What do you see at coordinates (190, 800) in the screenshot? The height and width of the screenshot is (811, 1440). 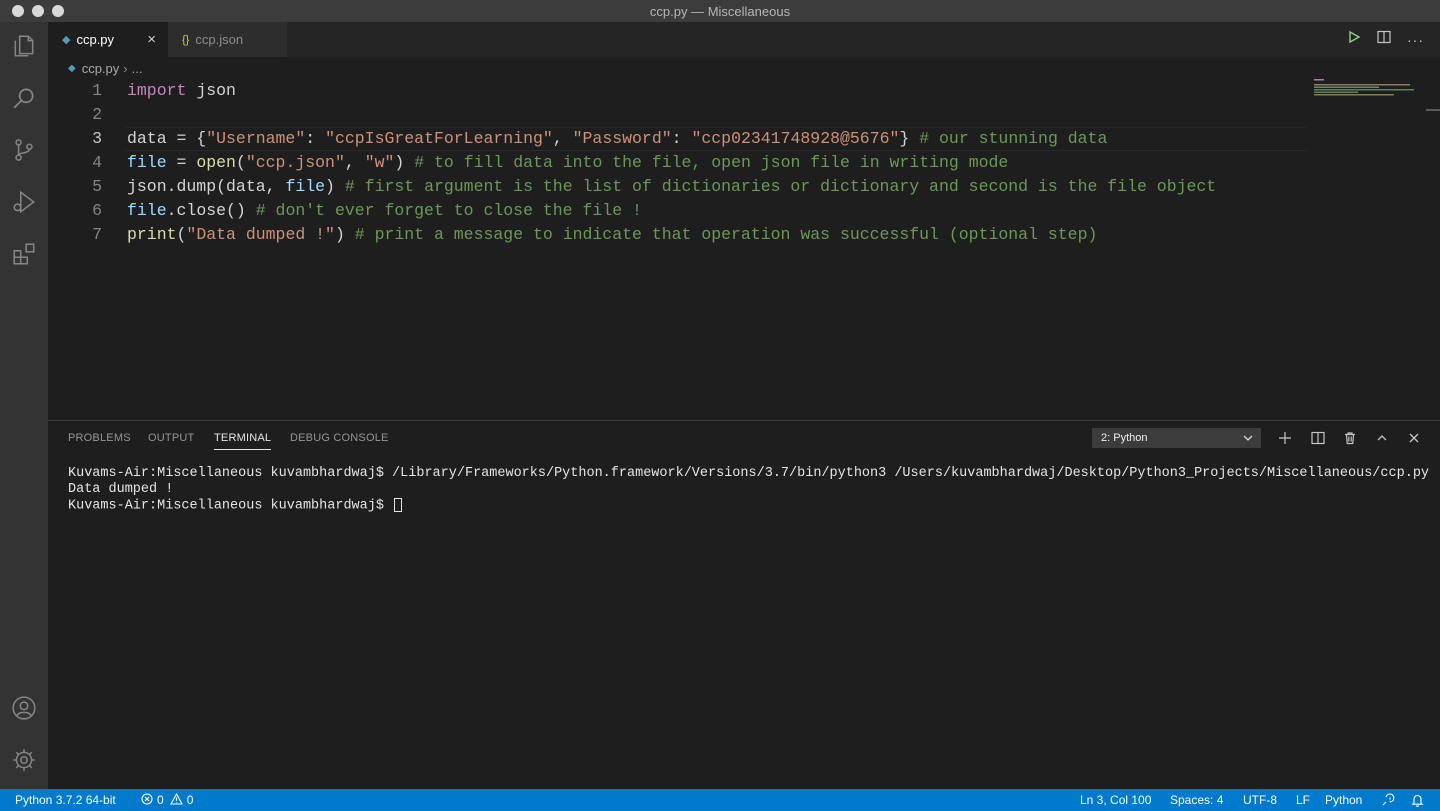 I see `warning-count: 0` at bounding box center [190, 800].